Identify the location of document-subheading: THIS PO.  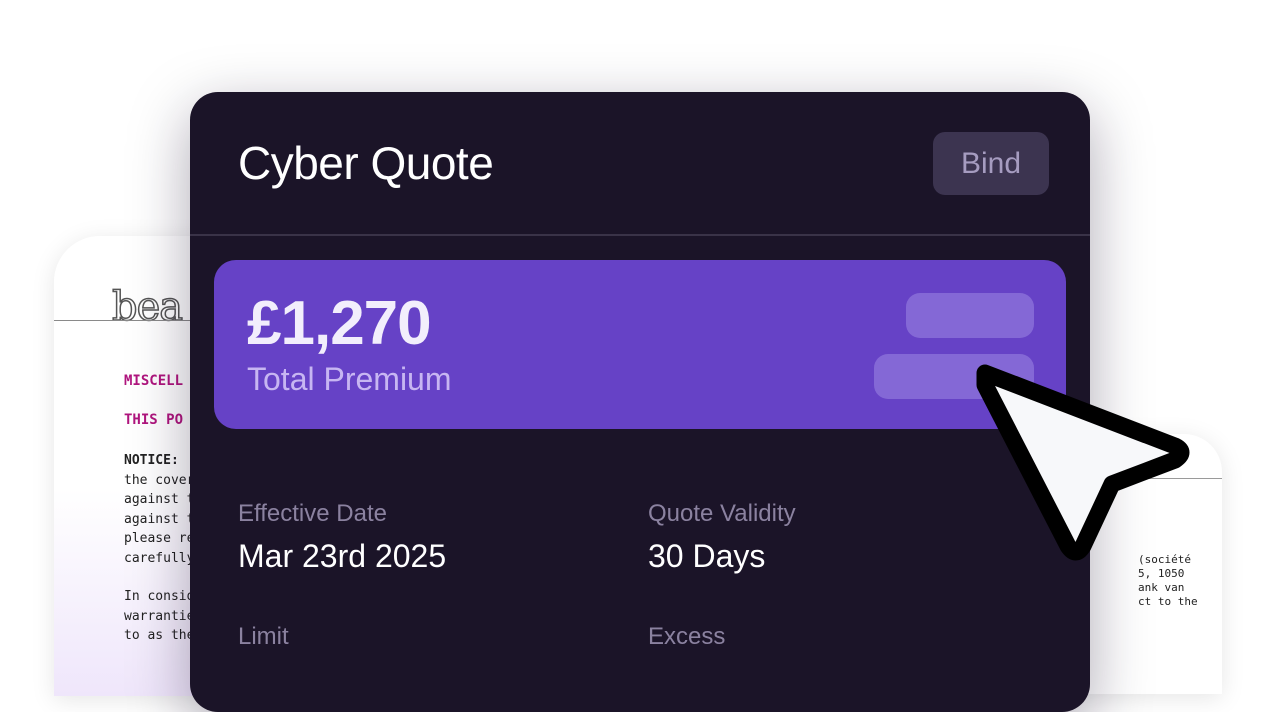
(154, 420).